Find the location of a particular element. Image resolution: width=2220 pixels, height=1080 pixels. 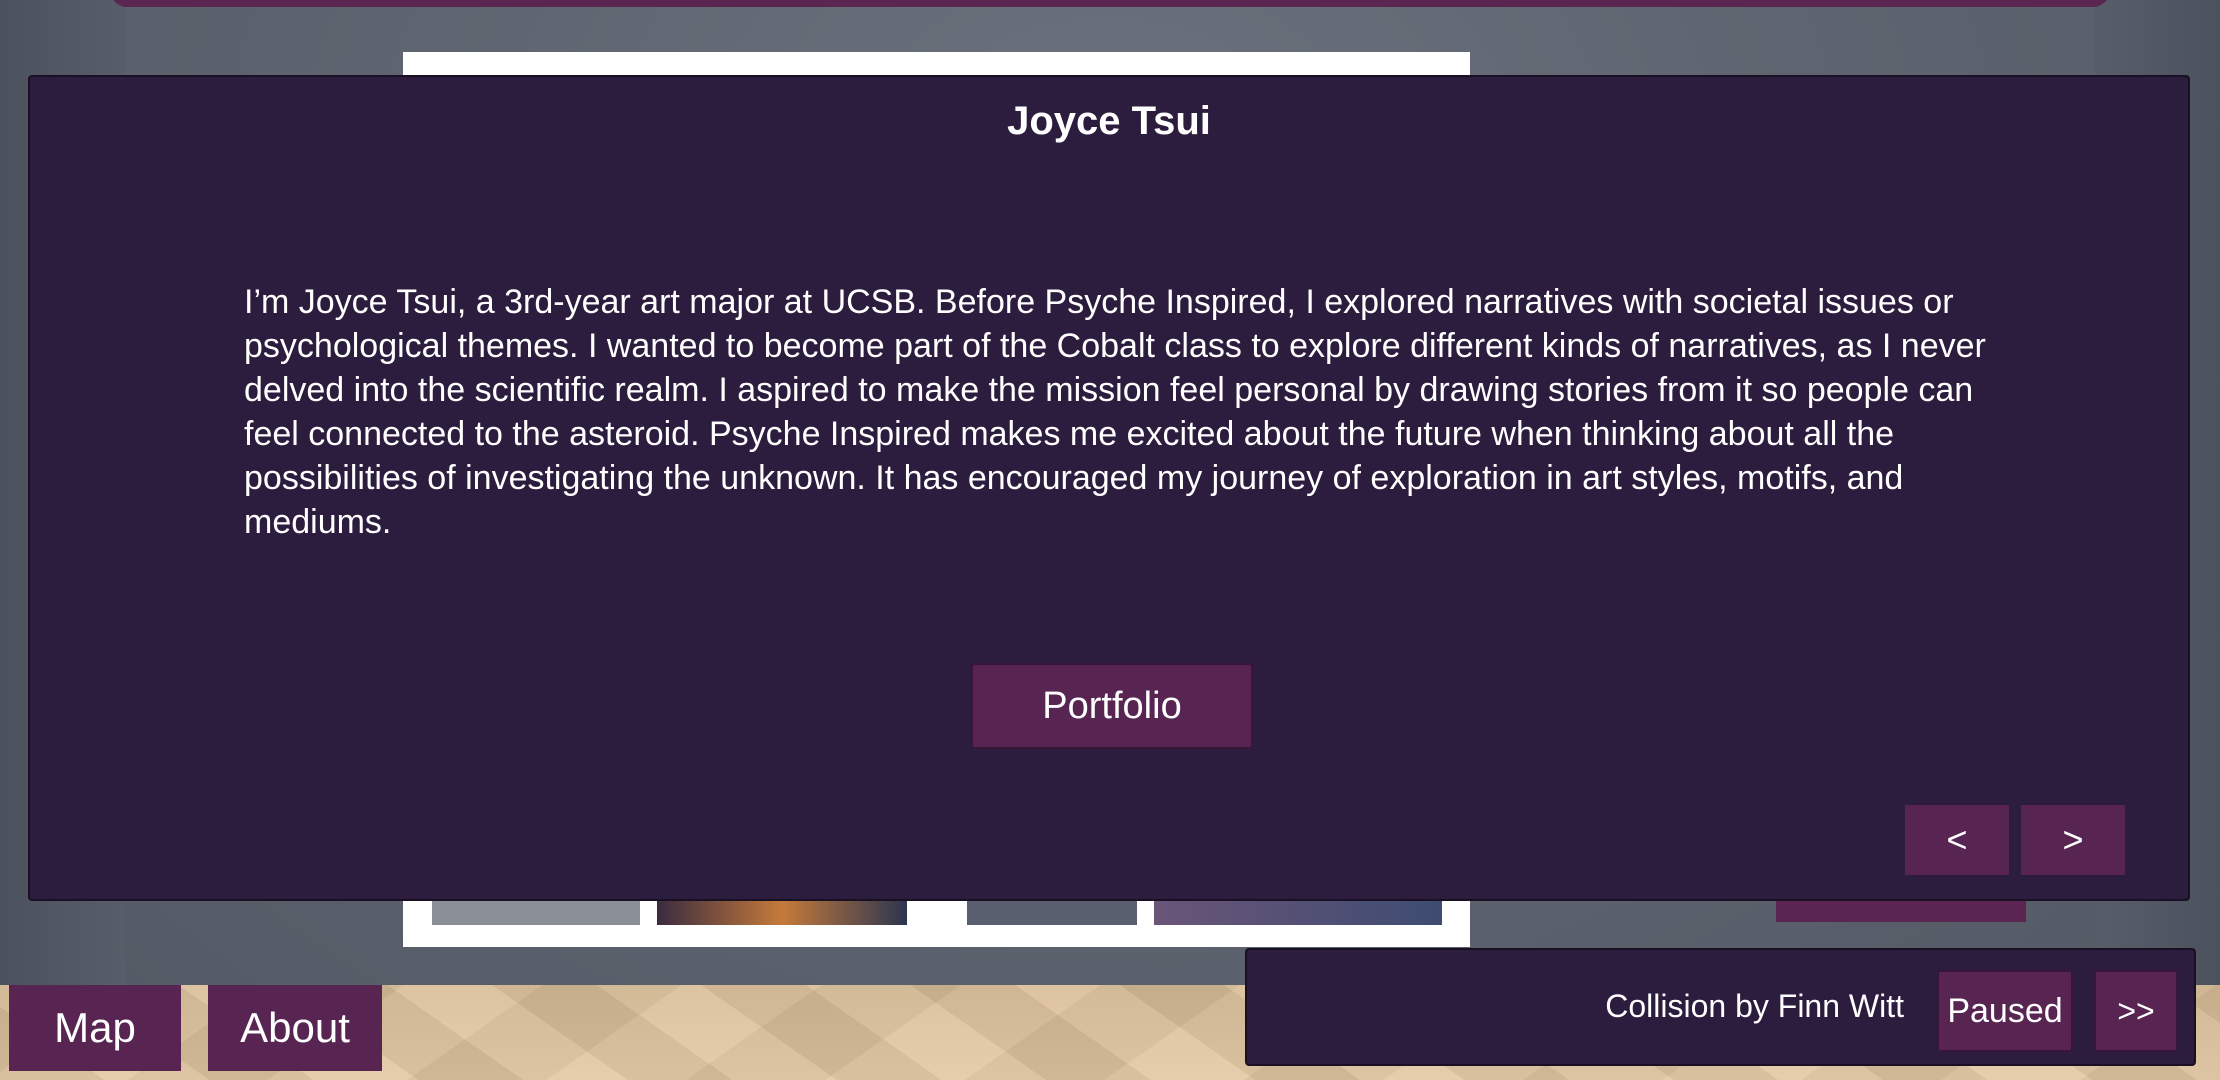

play-pause-button: Paused is located at coordinates (2005, 1011).